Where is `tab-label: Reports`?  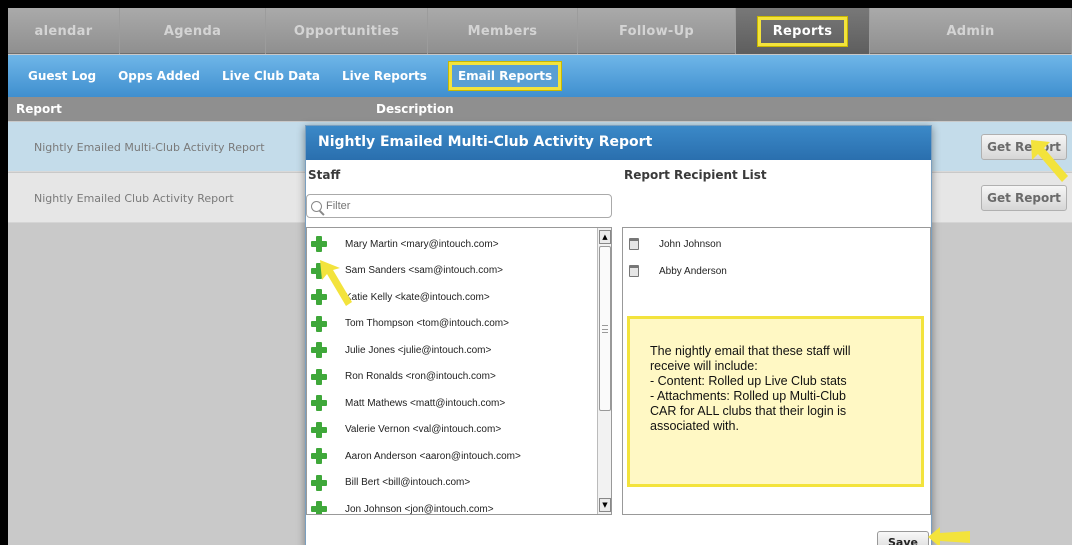
tab-label: Reports is located at coordinates (802, 31).